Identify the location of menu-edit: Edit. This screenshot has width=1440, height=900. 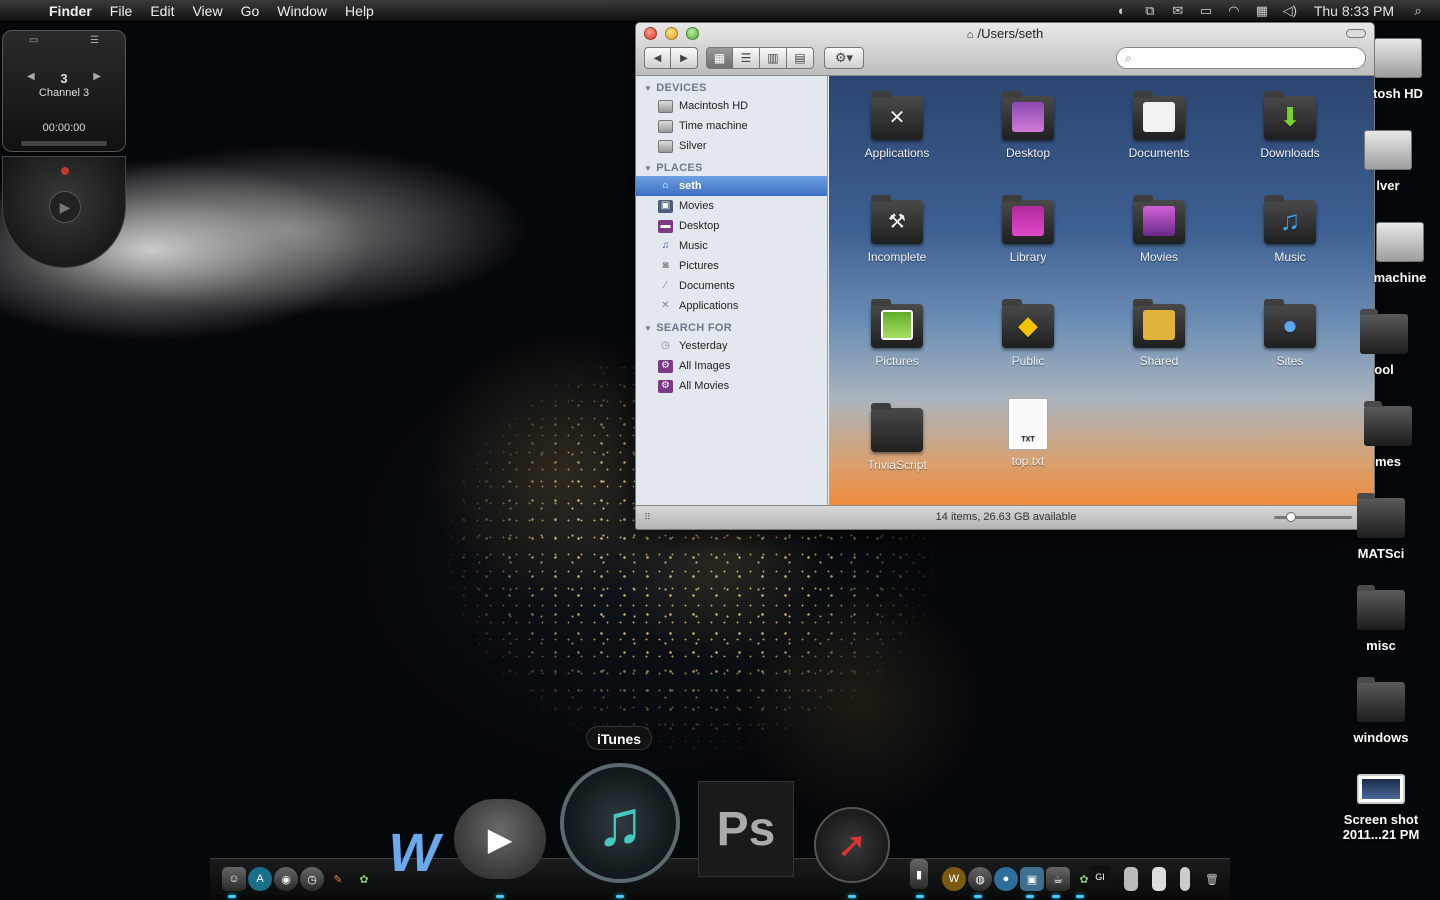
(162, 11).